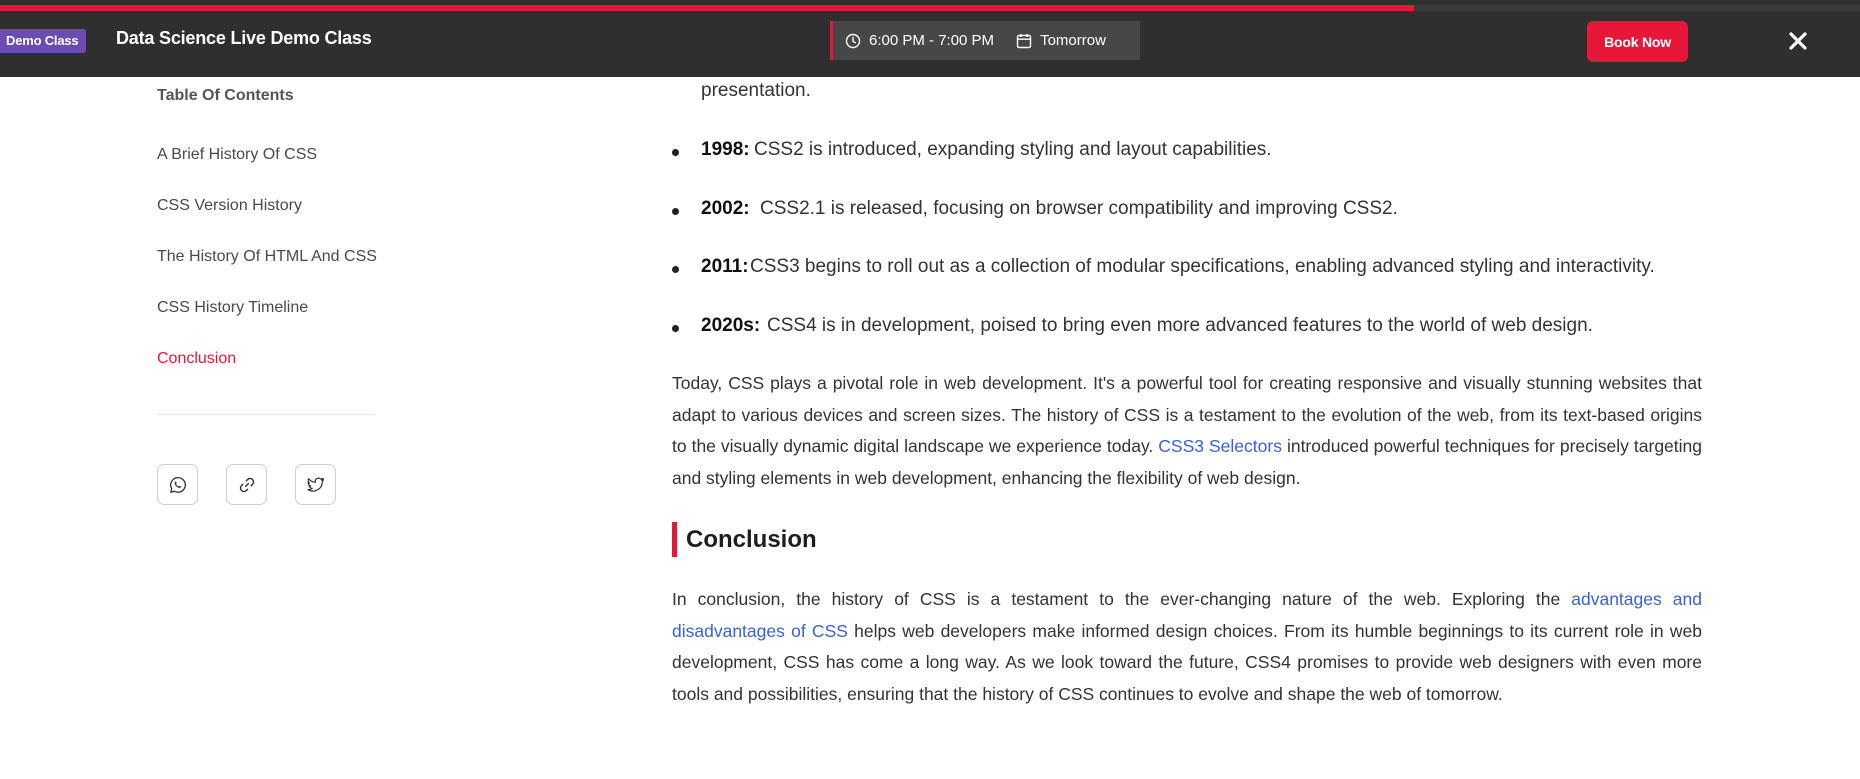 This screenshot has width=1860, height=779. I want to click on countdown-progress-track, so click(930, 8).